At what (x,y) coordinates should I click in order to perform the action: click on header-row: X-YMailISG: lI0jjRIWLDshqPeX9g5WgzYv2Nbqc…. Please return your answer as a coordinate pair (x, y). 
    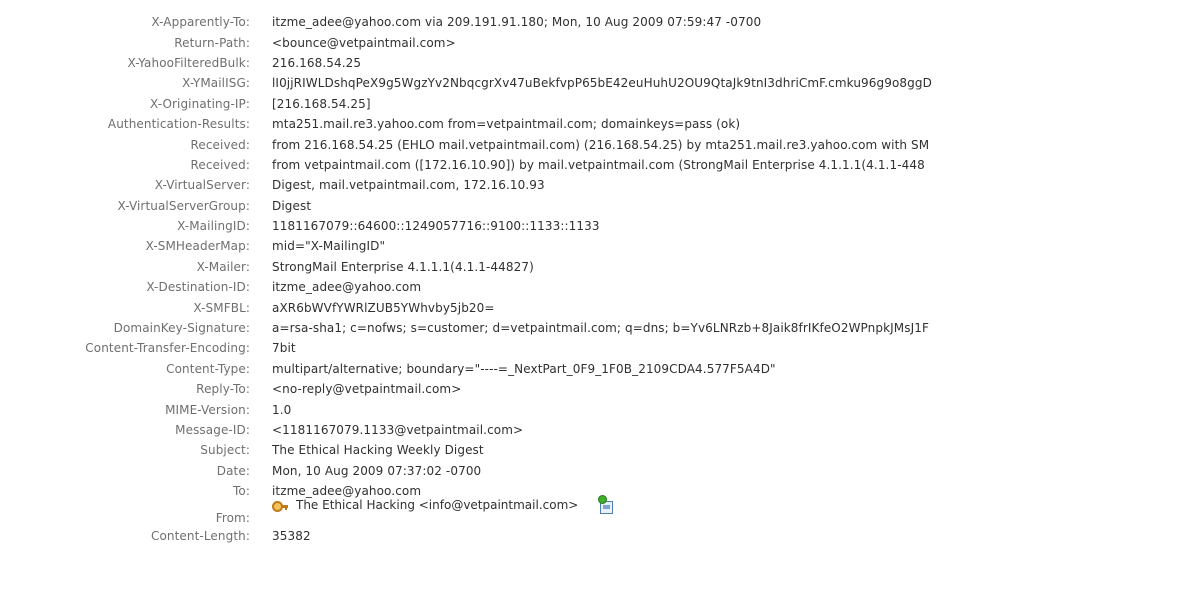
    Looking at the image, I should click on (595, 83).